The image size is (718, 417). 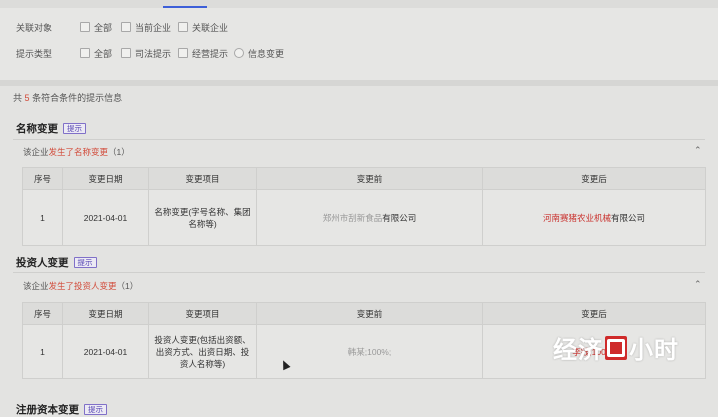 I want to click on hint-option-judicial: 司法提示, so click(x=146, y=53).